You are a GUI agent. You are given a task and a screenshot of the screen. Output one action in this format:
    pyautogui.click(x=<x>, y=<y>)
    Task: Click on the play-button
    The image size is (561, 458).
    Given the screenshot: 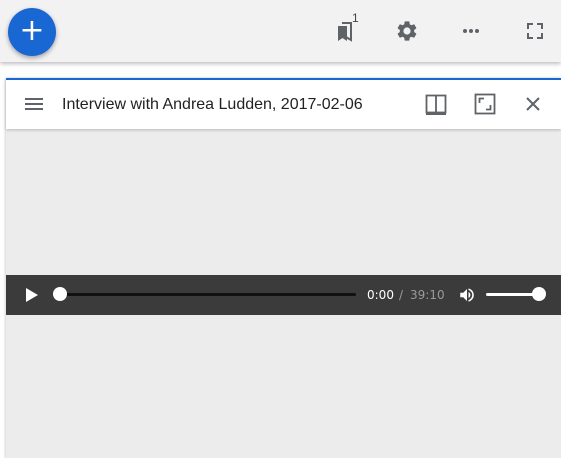 What is the action you would take?
    pyautogui.click(x=31, y=295)
    